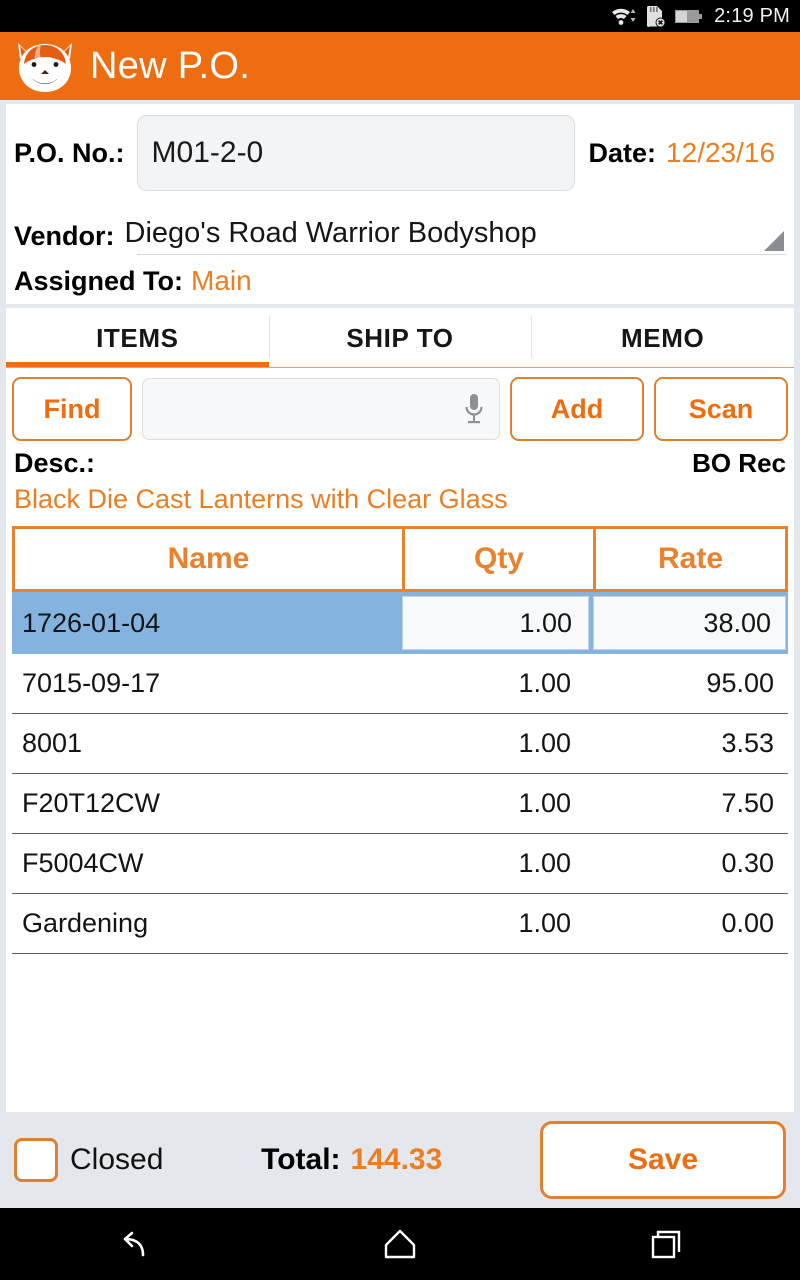 This screenshot has width=800, height=1280. What do you see at coordinates (690, 743) in the screenshot?
I see `cell-rate: 3.53` at bounding box center [690, 743].